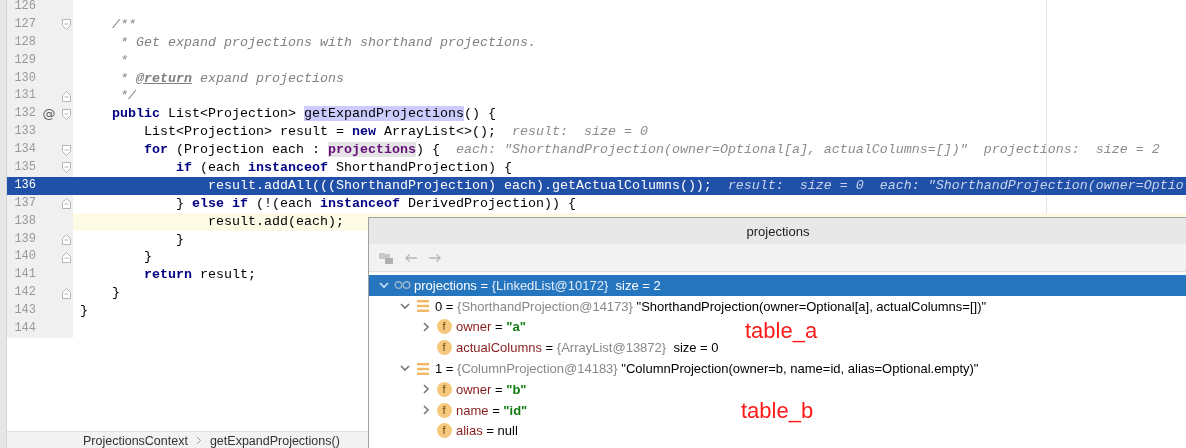 Image resolution: width=1186 pixels, height=448 pixels. Describe the element at coordinates (24, 7) in the screenshot. I see `line-number: 126` at that location.